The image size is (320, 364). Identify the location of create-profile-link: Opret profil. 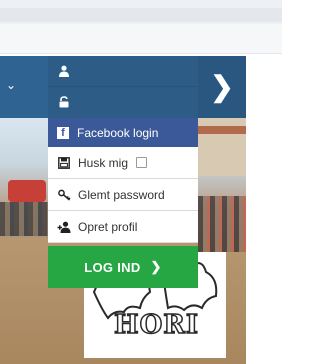
(123, 227).